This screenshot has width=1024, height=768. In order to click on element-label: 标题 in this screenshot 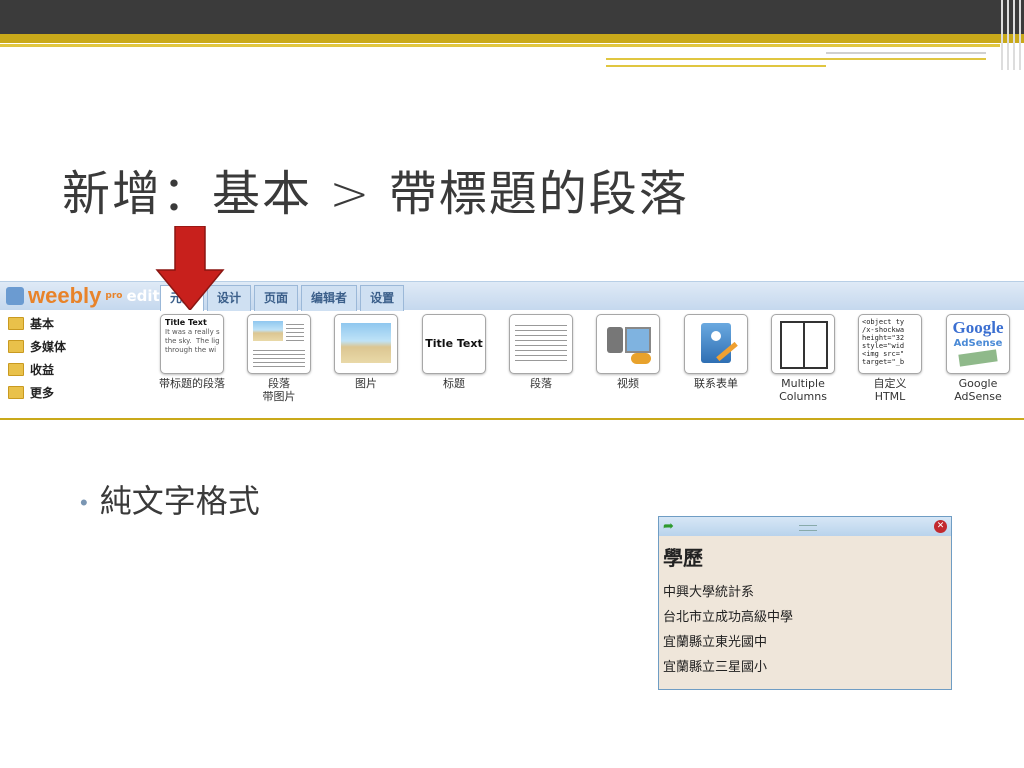, I will do `click(454, 383)`.